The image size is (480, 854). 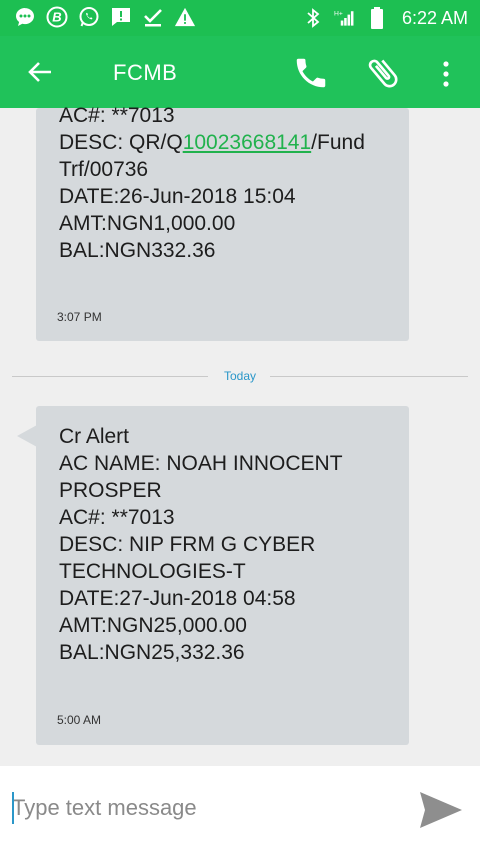 What do you see at coordinates (377, 18) in the screenshot?
I see `battery-icon` at bounding box center [377, 18].